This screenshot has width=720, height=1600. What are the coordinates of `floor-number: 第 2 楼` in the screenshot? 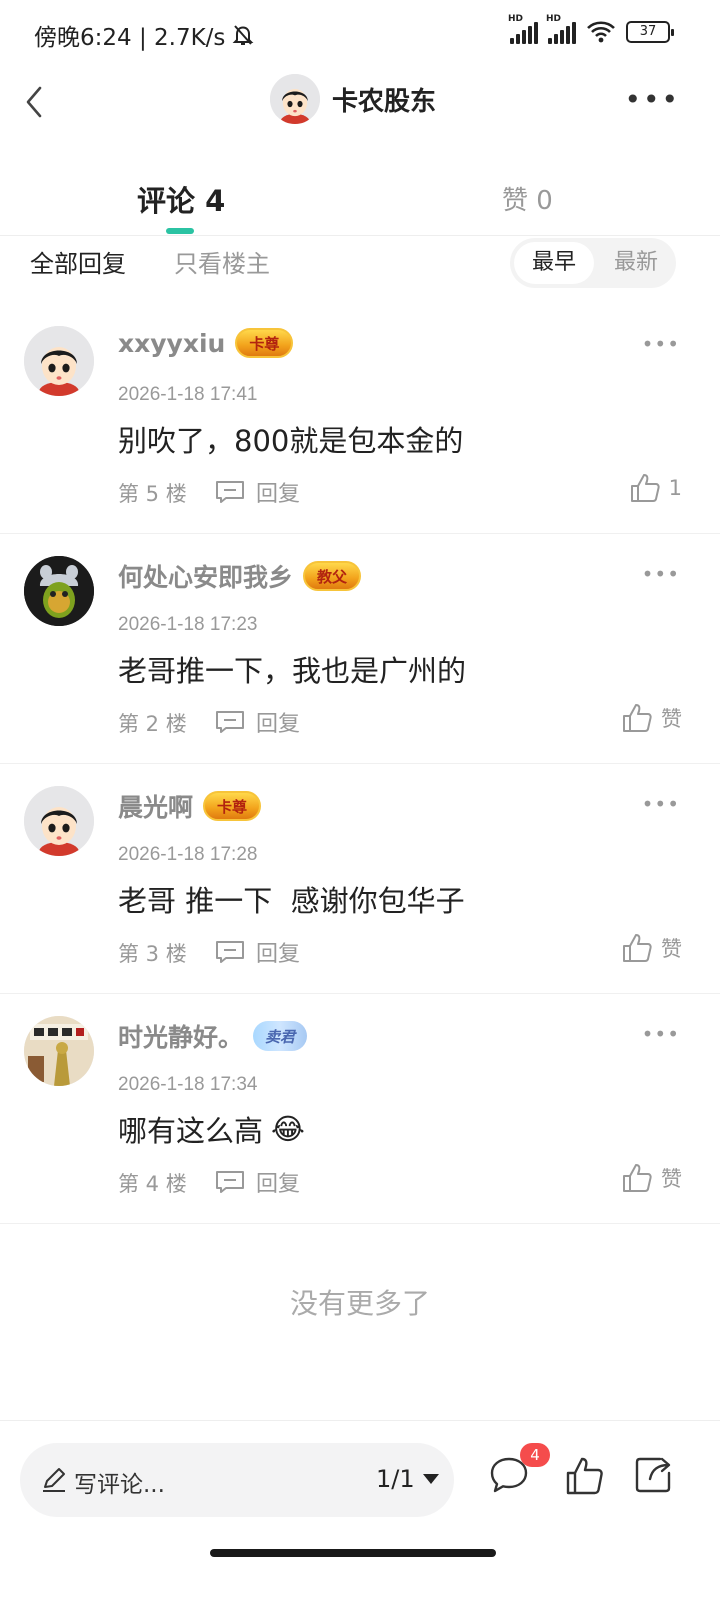 It's located at (152, 724).